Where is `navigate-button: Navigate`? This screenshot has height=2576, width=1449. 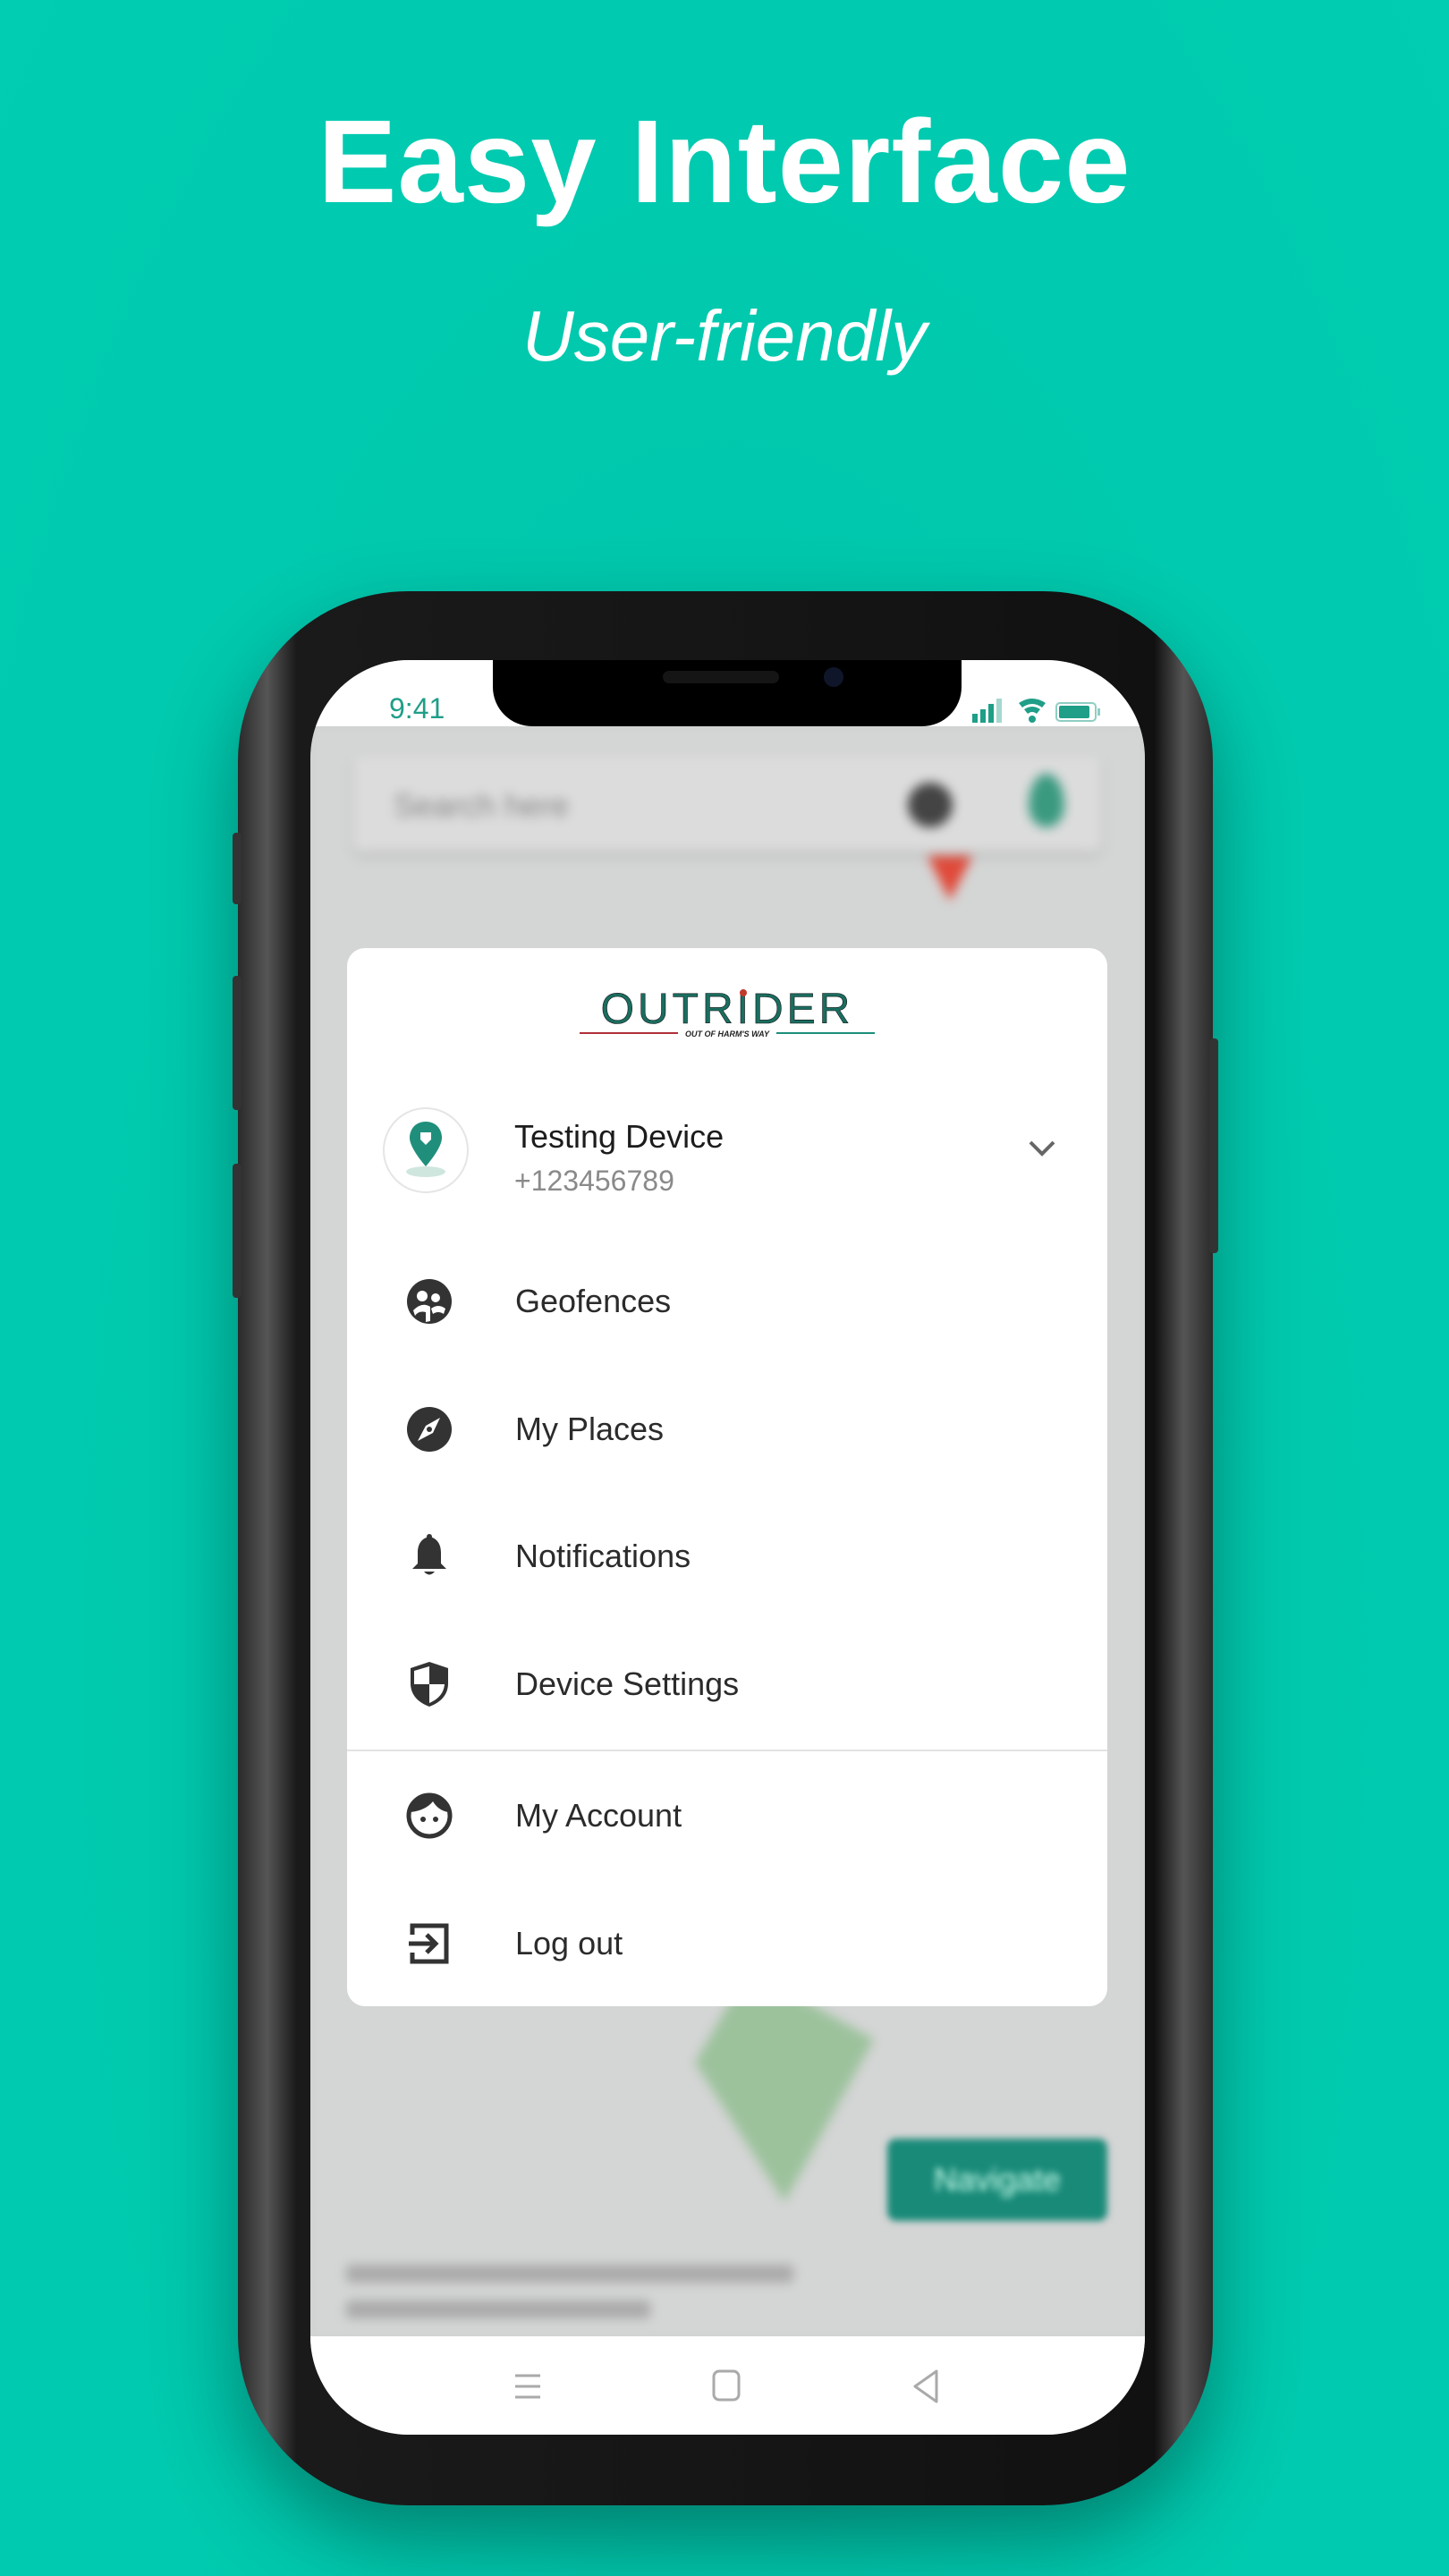
navigate-button: Navigate is located at coordinates (997, 2180).